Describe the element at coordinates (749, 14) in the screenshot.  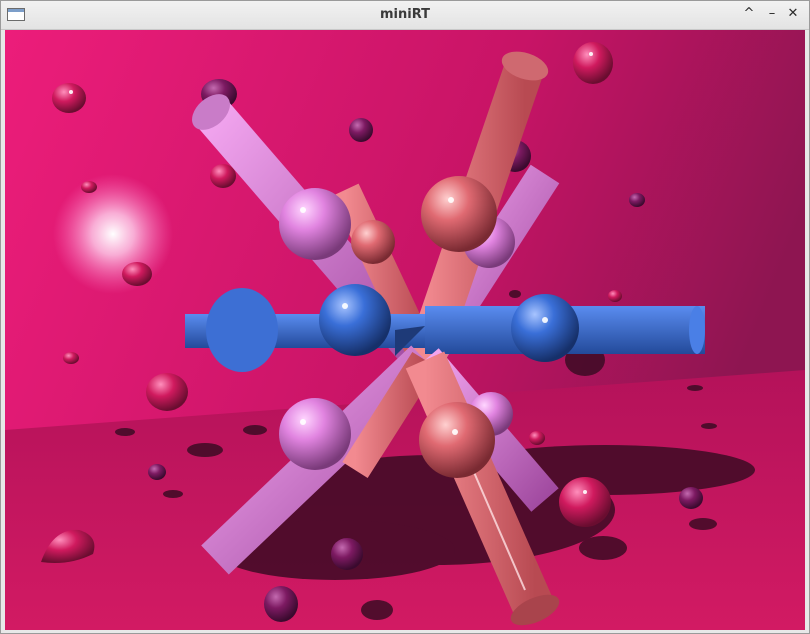
I see `maximize-button: ^` at that location.